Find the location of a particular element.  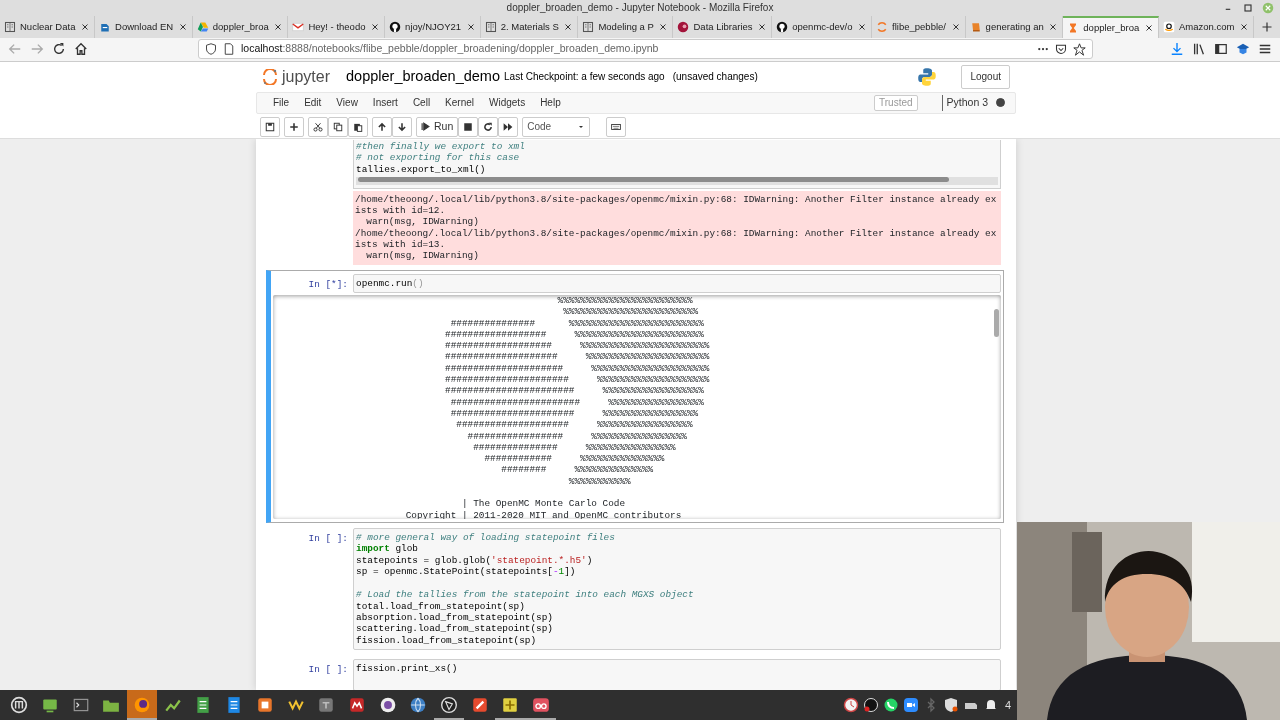

code-input is located at coordinates (677, 588).